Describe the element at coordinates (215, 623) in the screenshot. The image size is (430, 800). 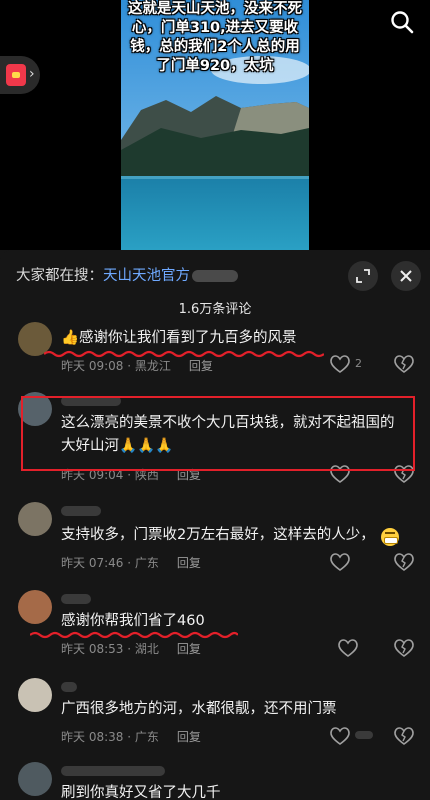
I see `comment-item: 感谢你帮我们省了460 昨天 08:53 · 湖北 回复` at that location.